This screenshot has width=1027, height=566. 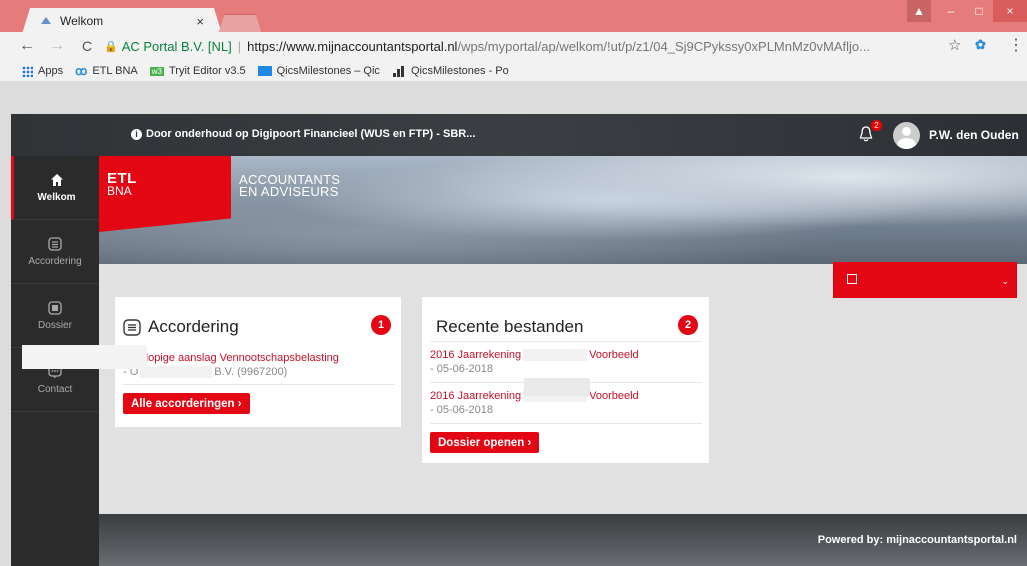 I want to click on card-title: Accordering, so click(x=193, y=326).